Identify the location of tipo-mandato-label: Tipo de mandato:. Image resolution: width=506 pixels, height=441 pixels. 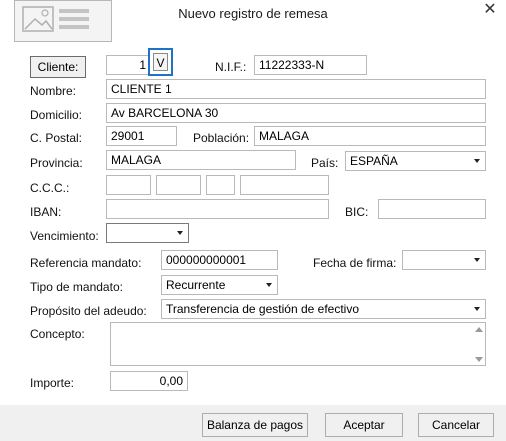
(76, 287).